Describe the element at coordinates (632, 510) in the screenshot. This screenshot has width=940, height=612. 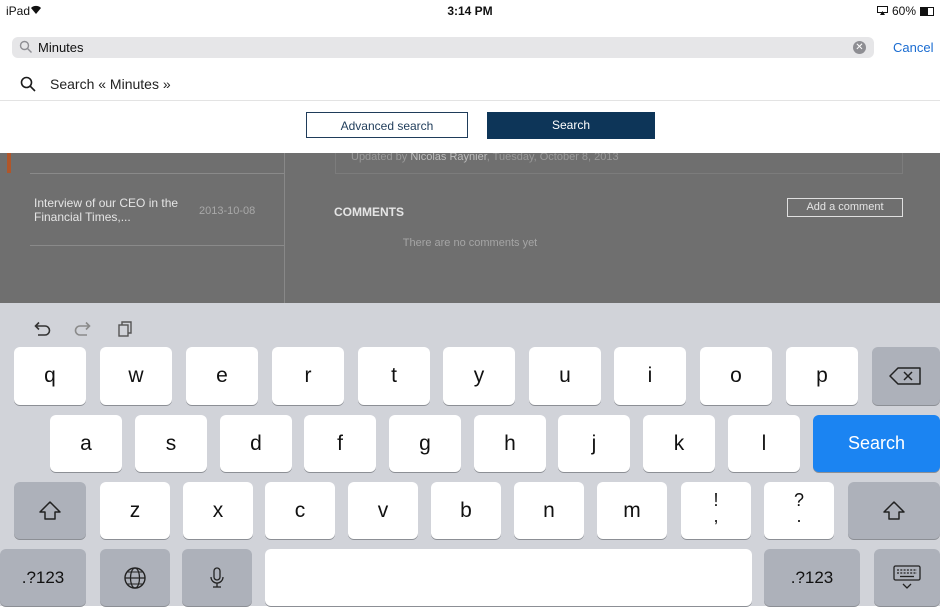
I see `key-m: m` at that location.